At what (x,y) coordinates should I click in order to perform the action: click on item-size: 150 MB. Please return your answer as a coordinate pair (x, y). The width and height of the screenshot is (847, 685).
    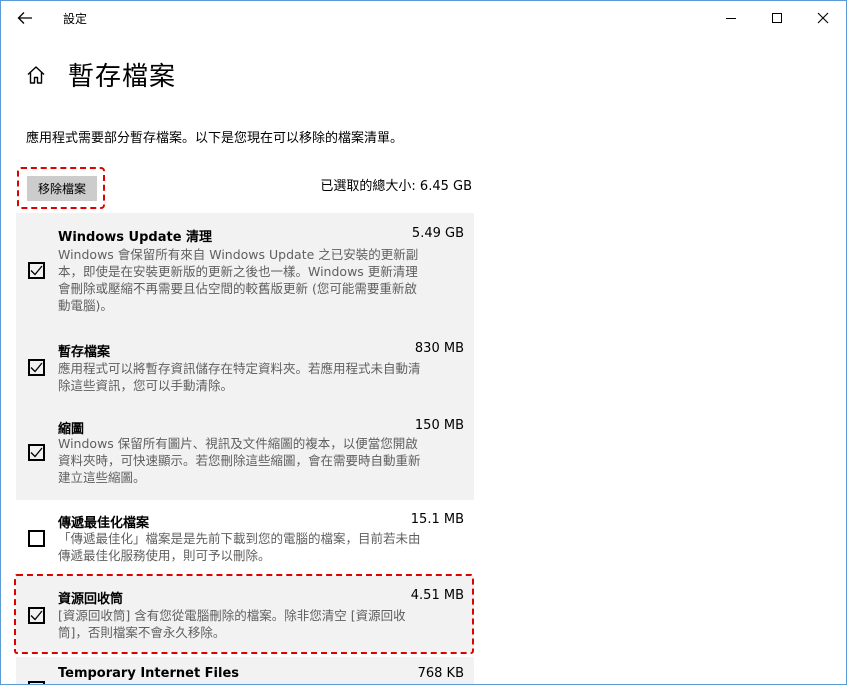
    Looking at the image, I should click on (439, 425).